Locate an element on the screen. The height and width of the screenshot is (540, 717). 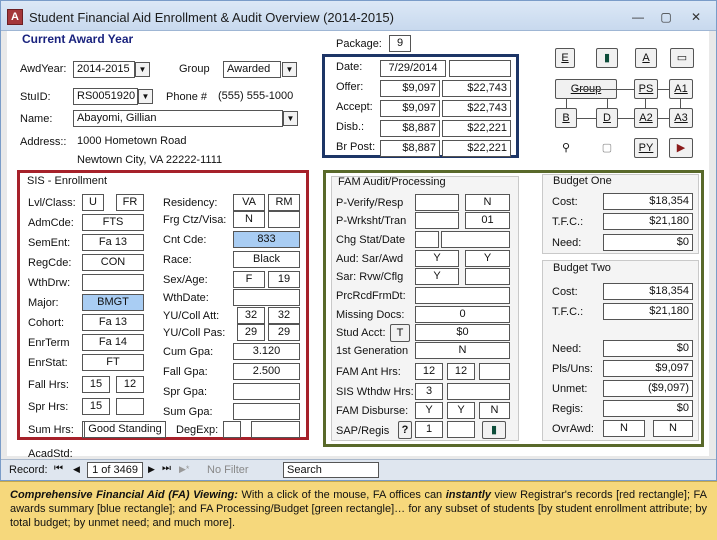
no-filter-button: No Filter is located at coordinates (228, 470).